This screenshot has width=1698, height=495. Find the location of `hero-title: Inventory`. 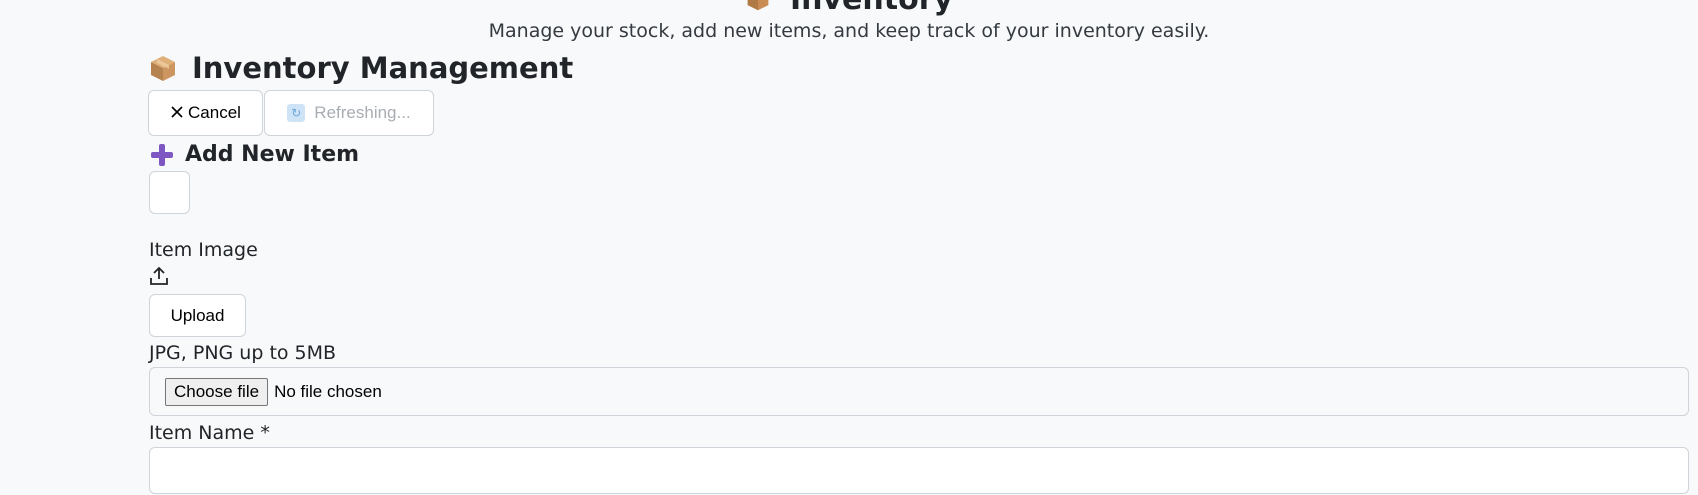

hero-title: Inventory is located at coordinates (849, 9).